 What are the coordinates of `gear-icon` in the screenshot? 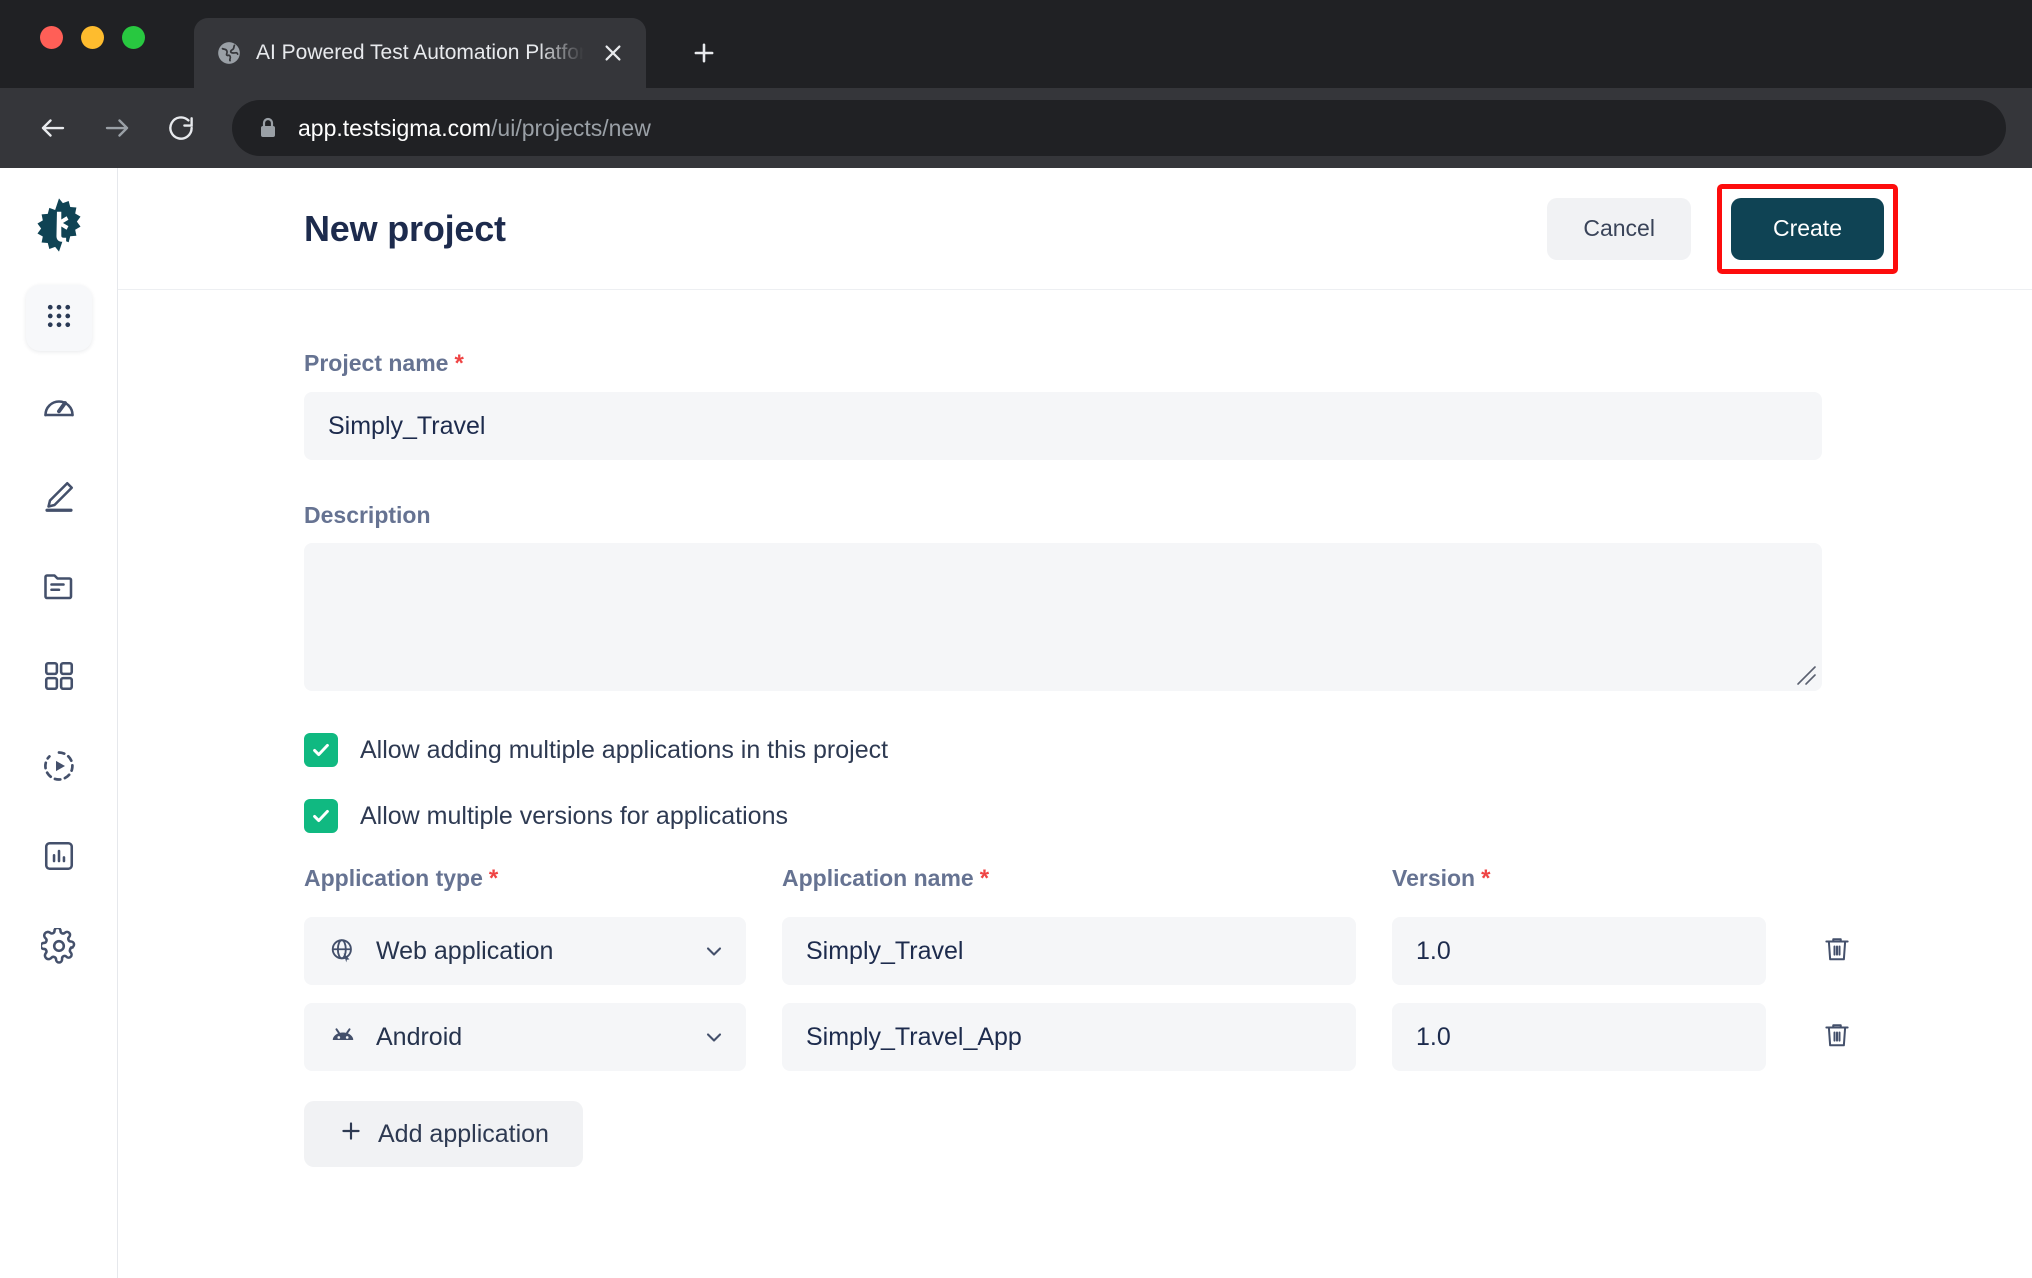 It's located at (58, 947).